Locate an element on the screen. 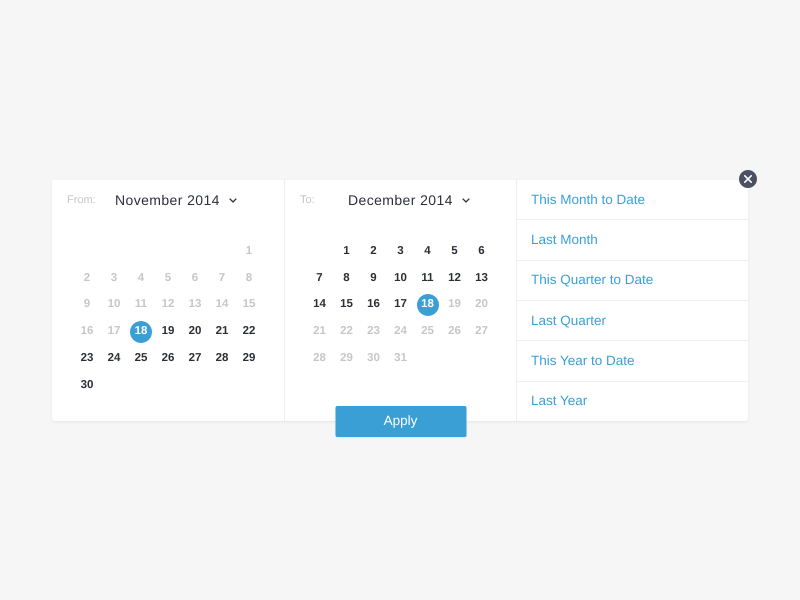 Image resolution: width=800 pixels, height=600 pixels. close-button is located at coordinates (748, 179).